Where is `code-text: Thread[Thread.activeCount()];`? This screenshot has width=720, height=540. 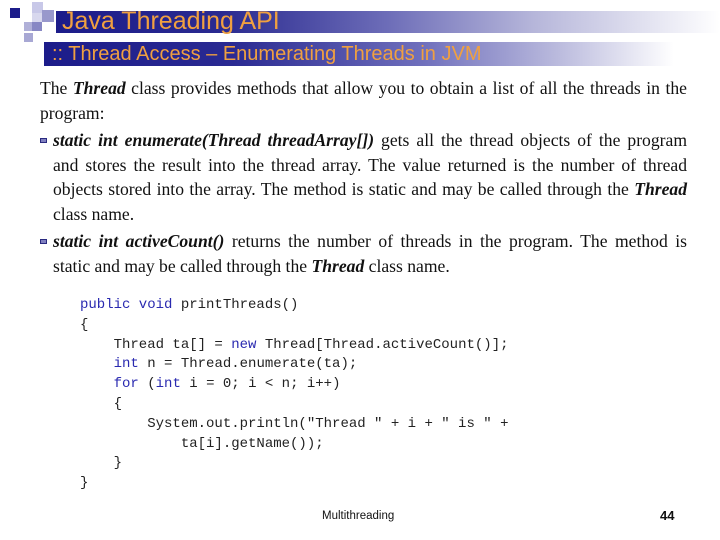
code-text: Thread[Thread.activeCount()]; is located at coordinates (382, 344).